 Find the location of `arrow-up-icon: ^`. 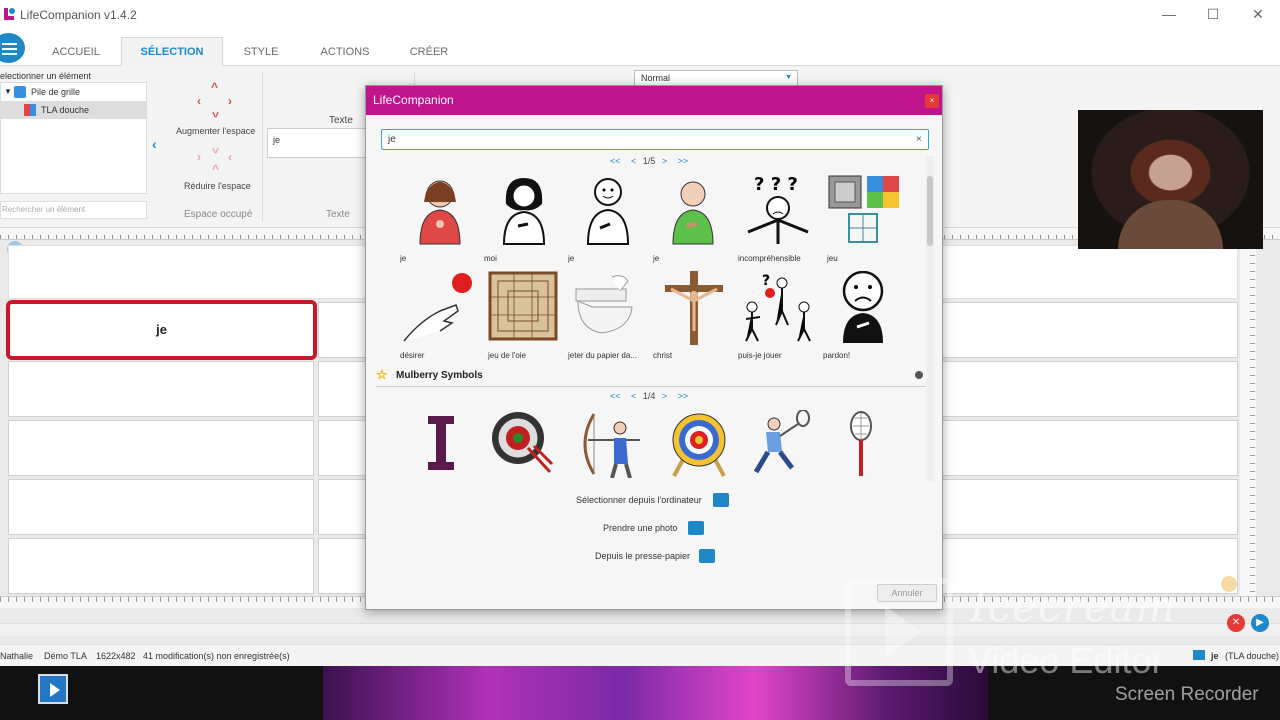

arrow-up-icon: ^ is located at coordinates (214, 87).